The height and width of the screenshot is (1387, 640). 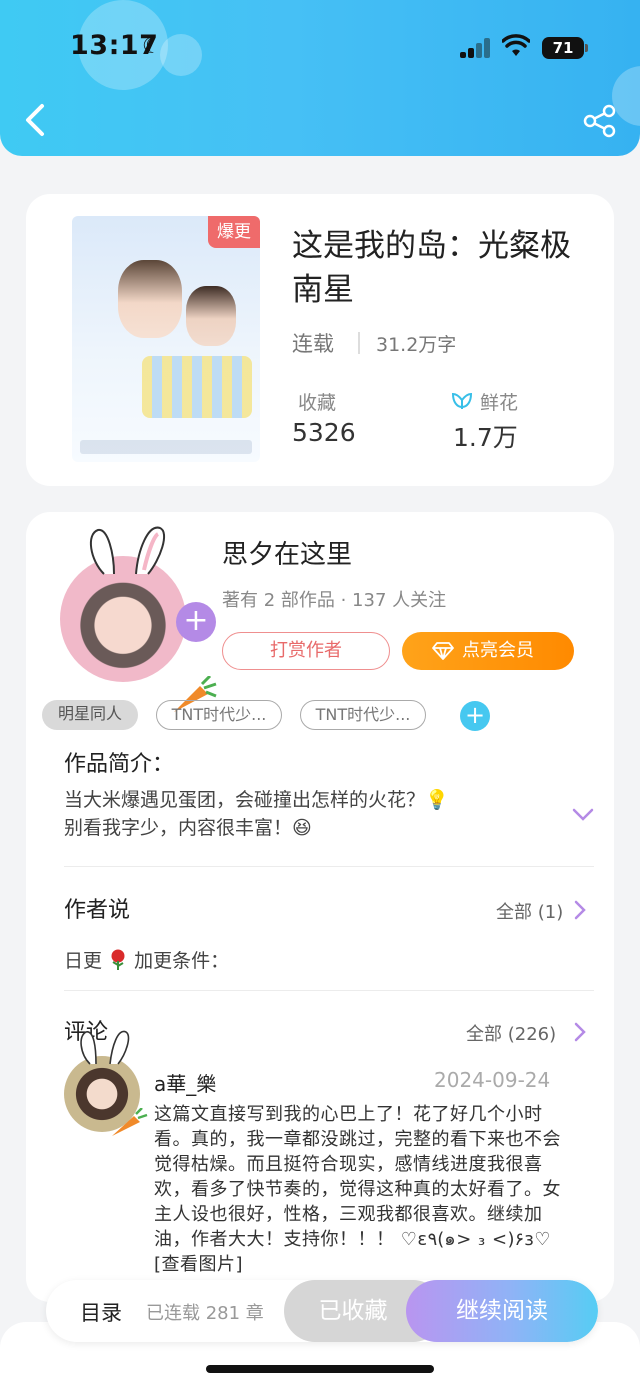 What do you see at coordinates (188, 828) in the screenshot?
I see `intro-line: 别看我字少，内容很丰富！😆` at bounding box center [188, 828].